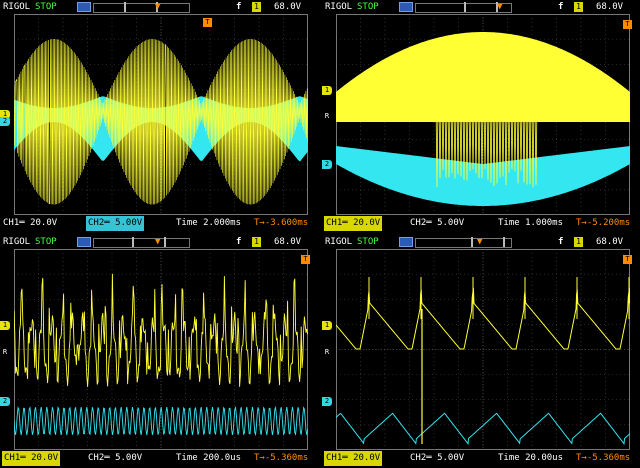  Describe the element at coordinates (603, 223) in the screenshot. I see `trigger-offset-label: T→-5.200ms` at that location.